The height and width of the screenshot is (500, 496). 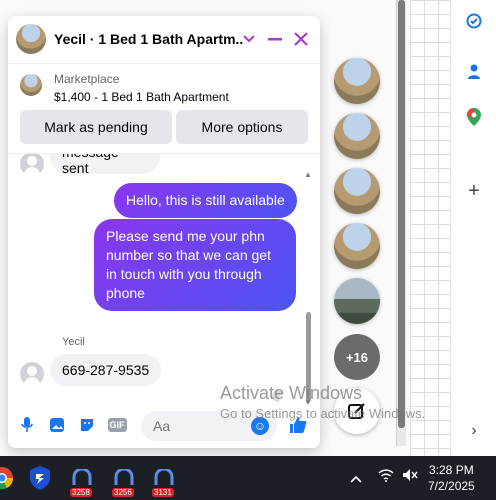 I want to click on app-icon-2: 3256, so click(x=124, y=480).